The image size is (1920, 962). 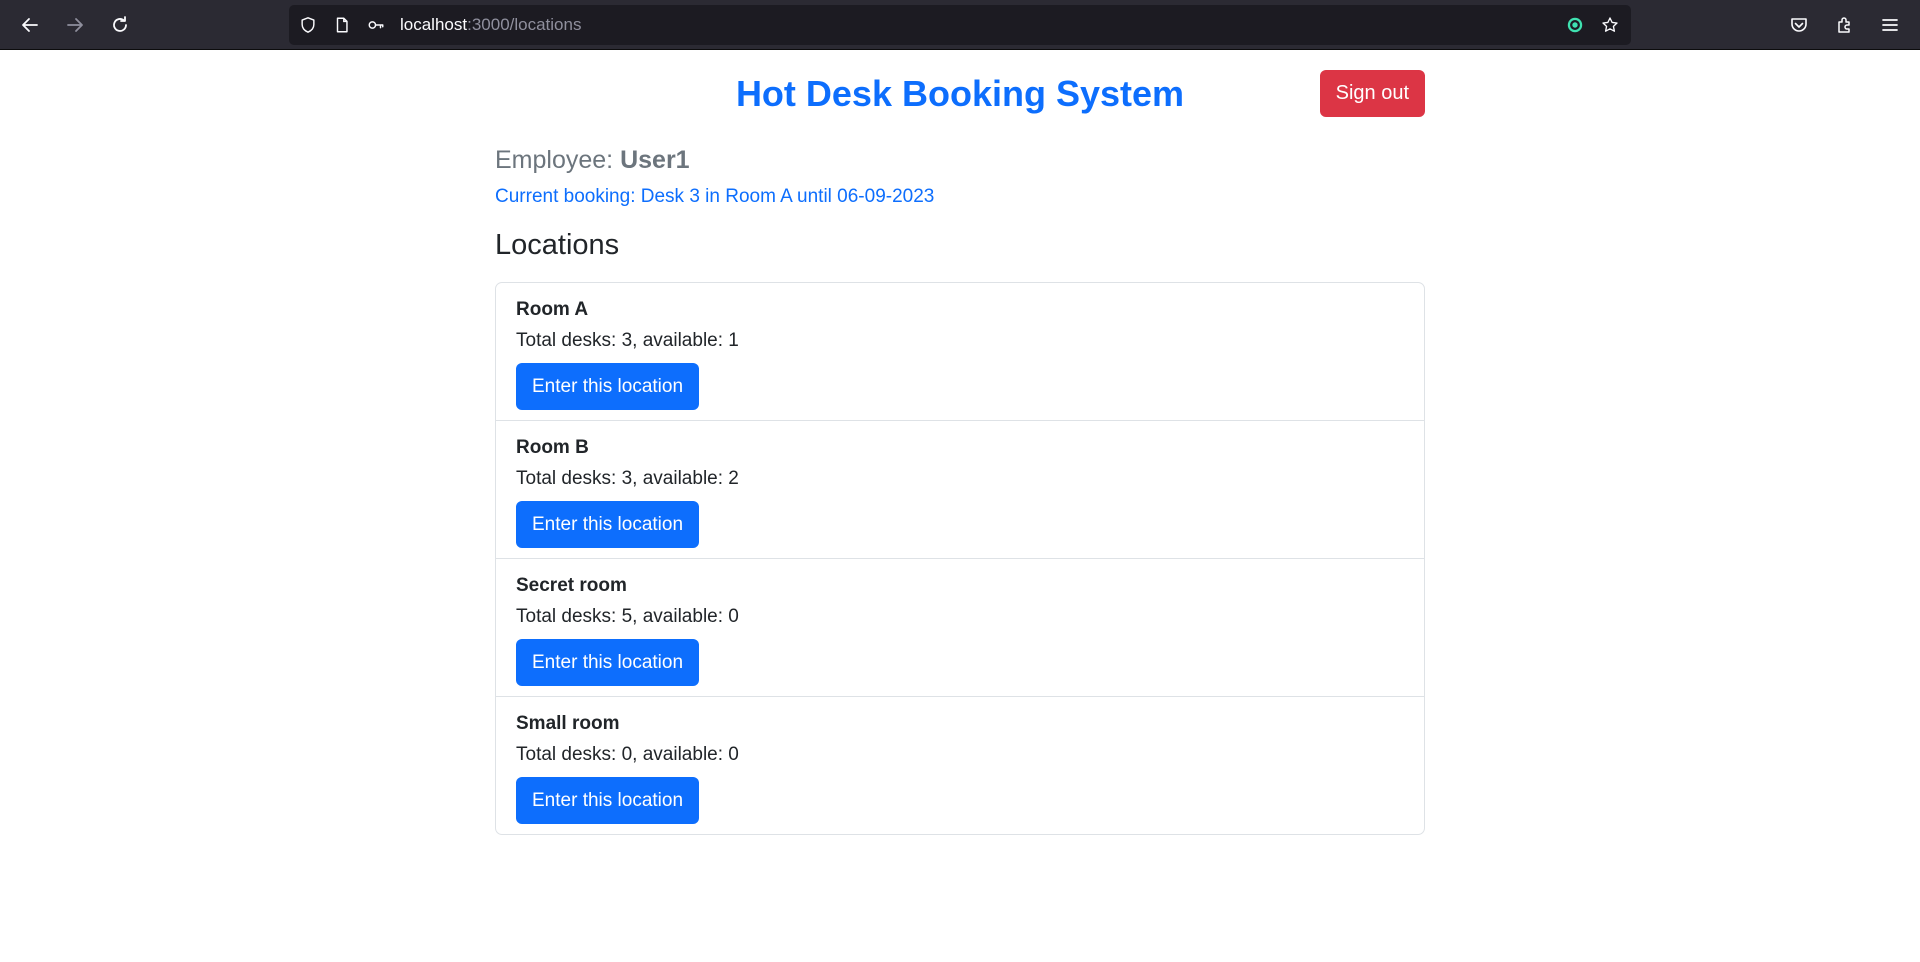 I want to click on pocket-icon, so click(x=1799, y=25).